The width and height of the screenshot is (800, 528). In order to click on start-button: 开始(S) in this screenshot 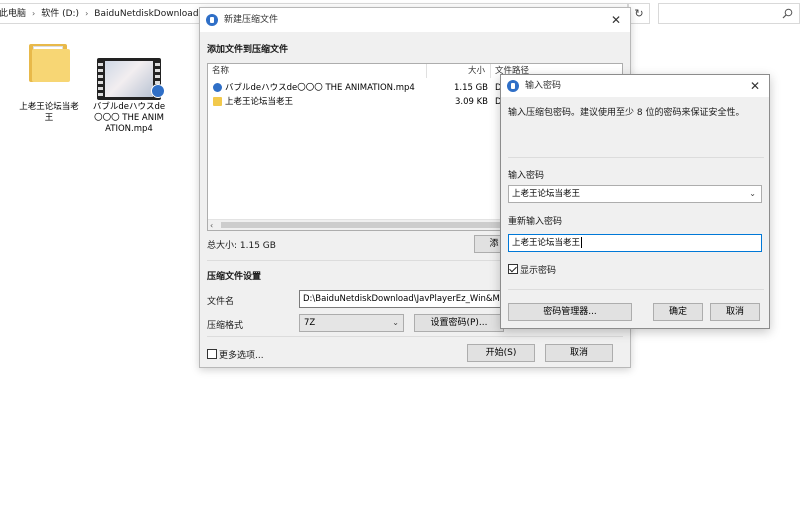, I will do `click(501, 353)`.